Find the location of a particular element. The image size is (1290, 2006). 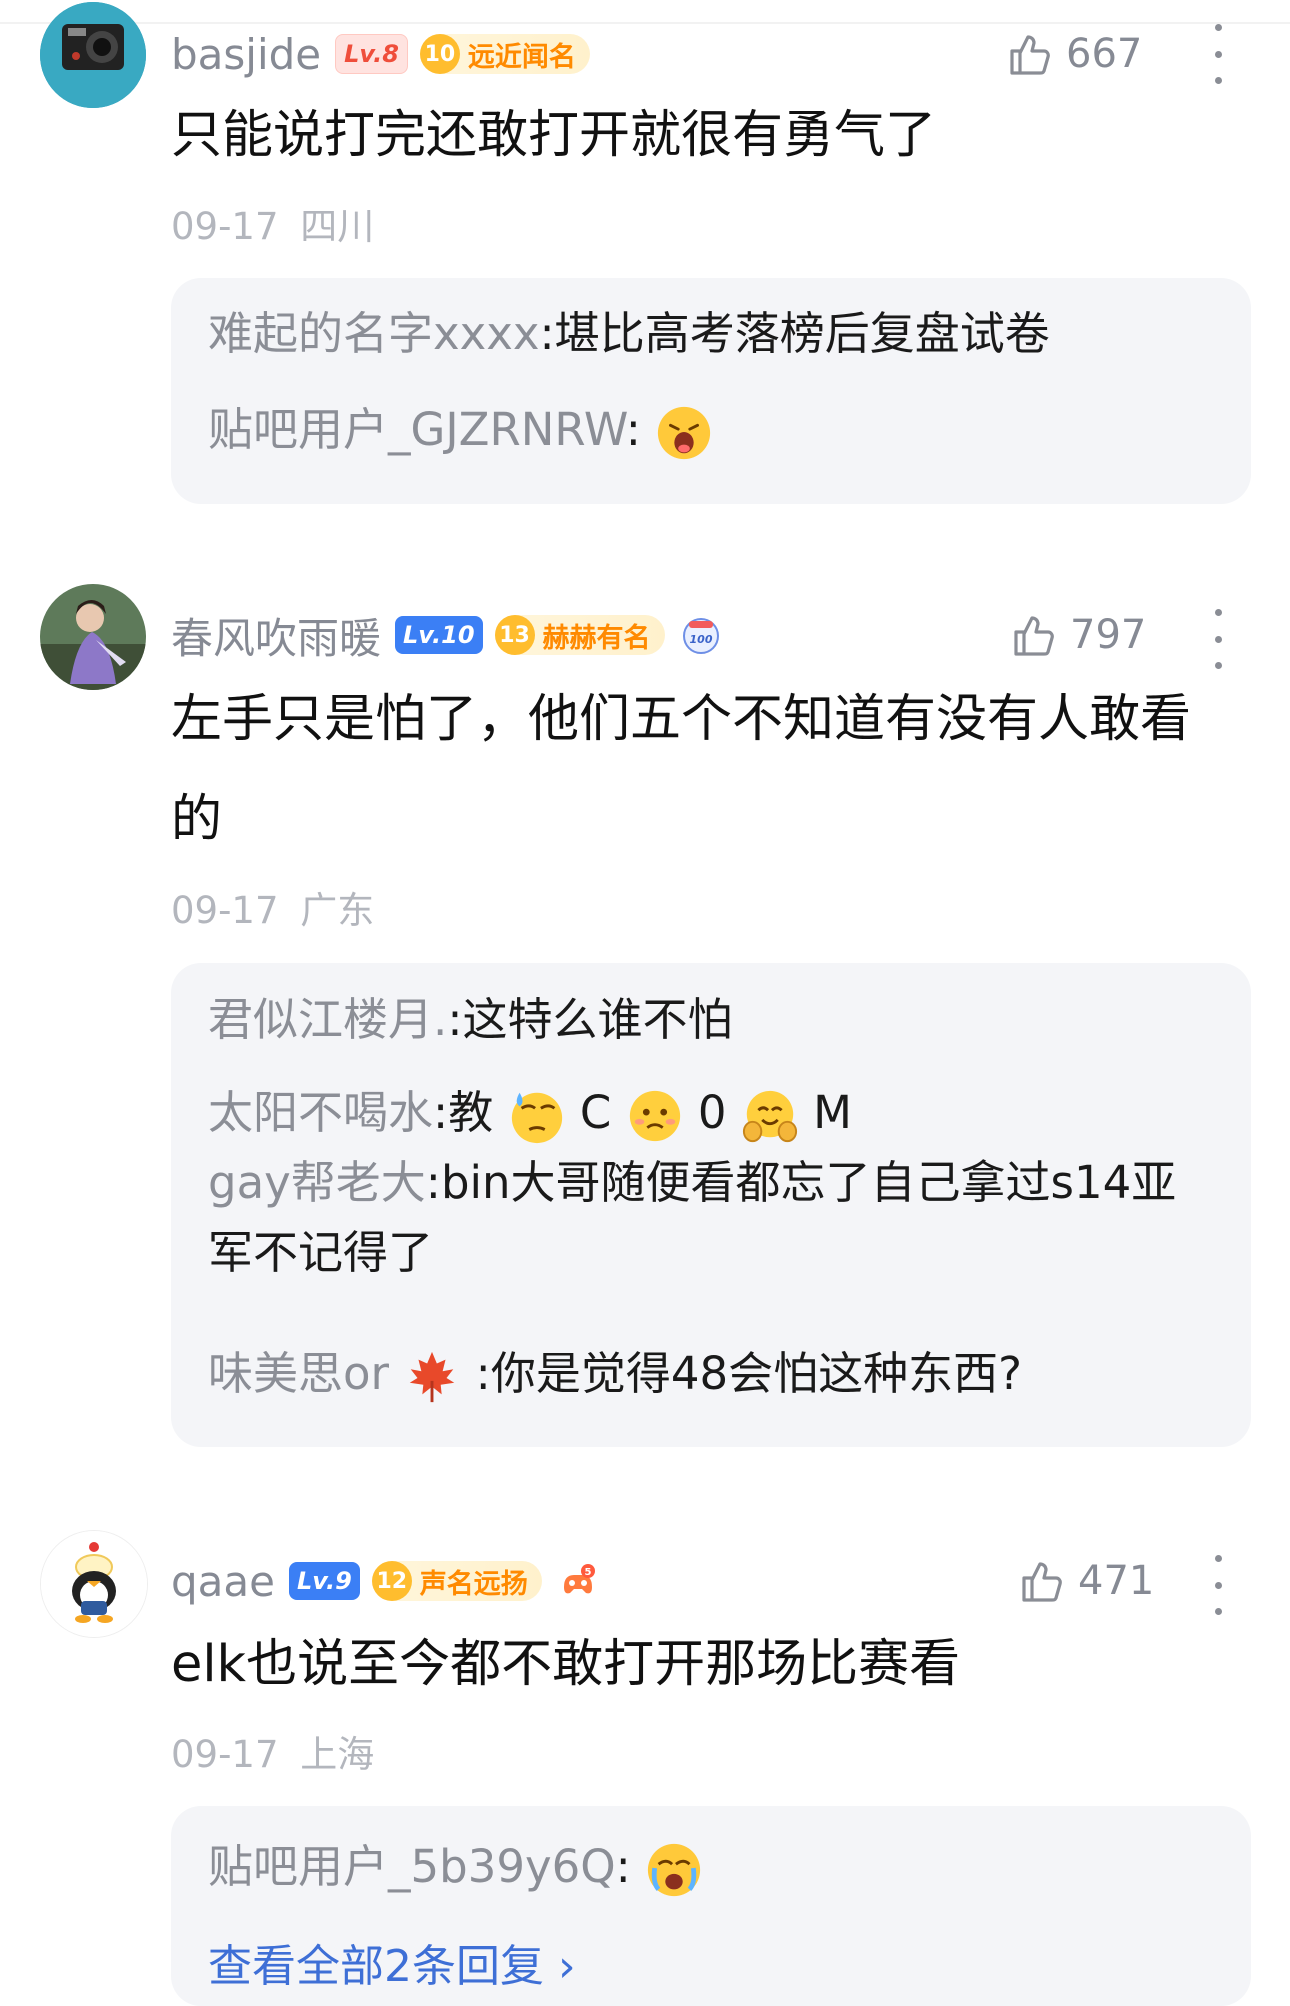

reply-text: 这特么谁不怕 is located at coordinates (597, 1019).